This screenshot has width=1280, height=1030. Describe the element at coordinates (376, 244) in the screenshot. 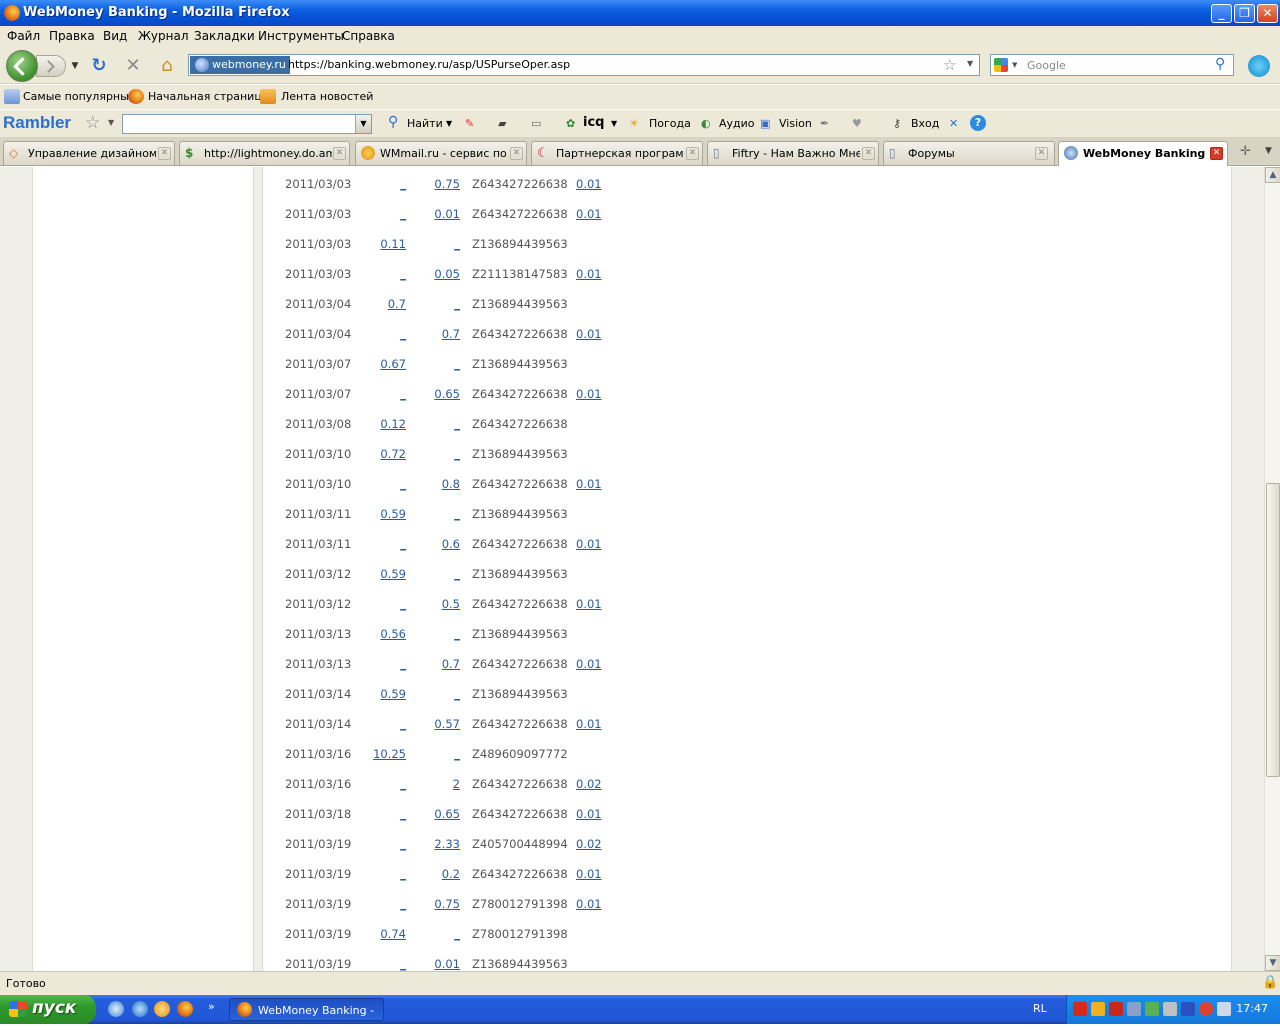

I see `operation-incoming-amount: 0.11` at that location.